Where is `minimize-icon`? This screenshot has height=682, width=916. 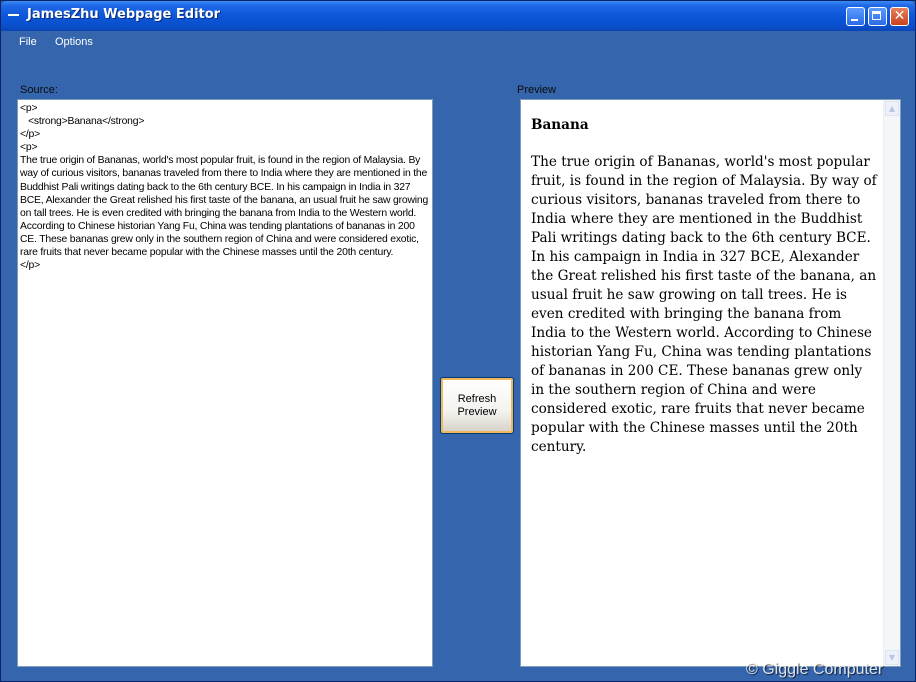 minimize-icon is located at coordinates (854, 20).